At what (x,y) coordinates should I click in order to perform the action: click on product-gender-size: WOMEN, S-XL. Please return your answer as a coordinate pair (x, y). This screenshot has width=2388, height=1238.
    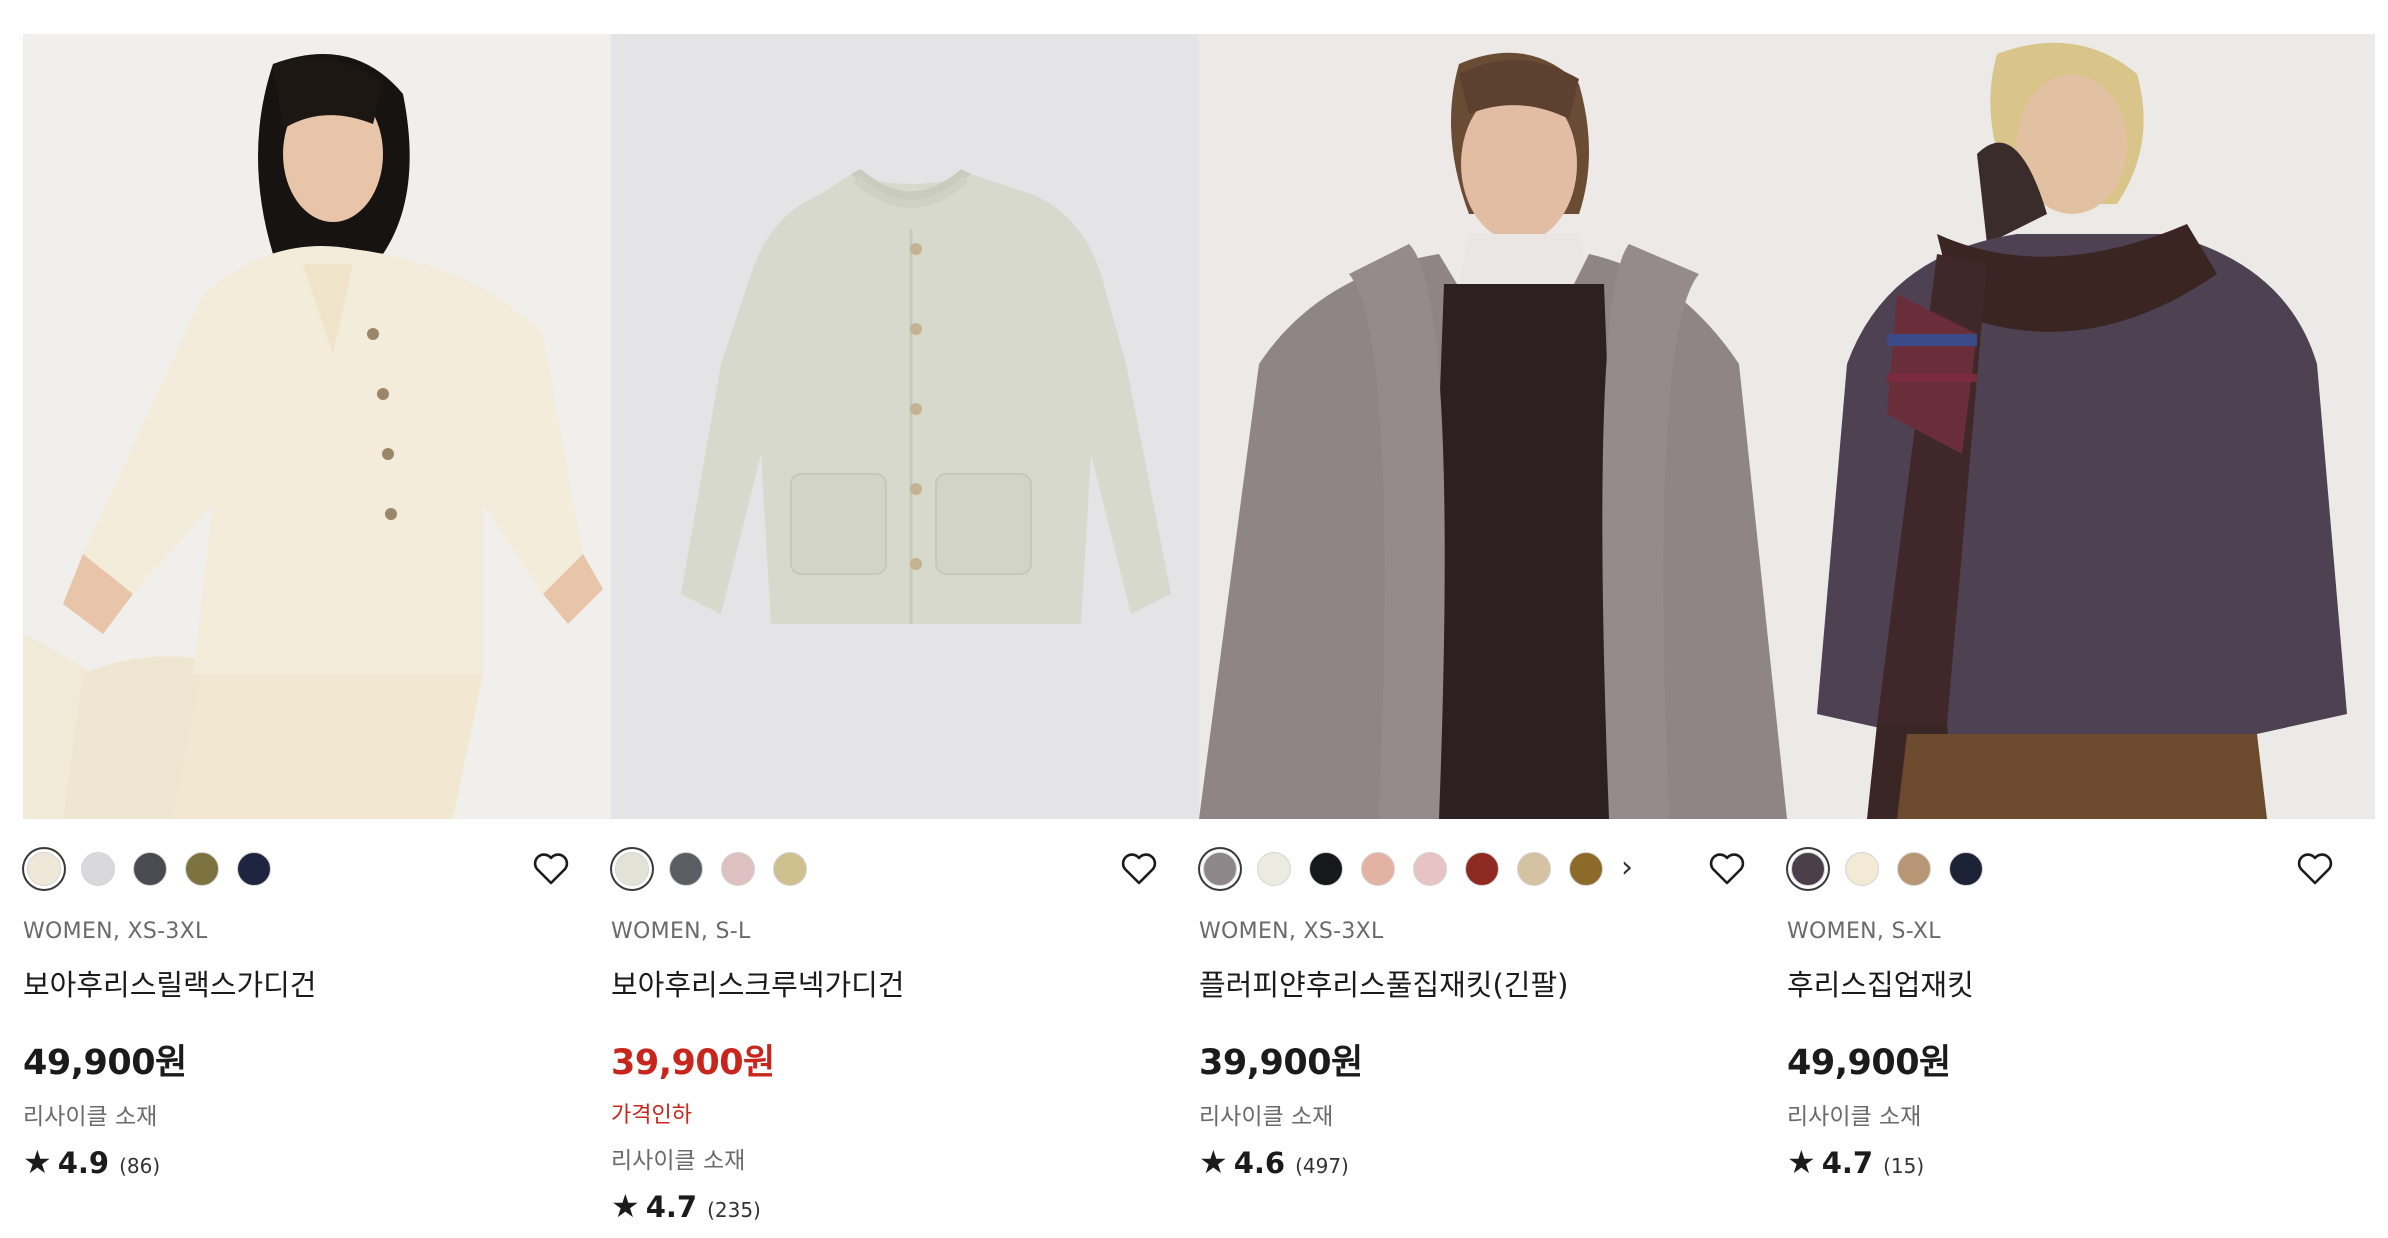
    Looking at the image, I should click on (1864, 931).